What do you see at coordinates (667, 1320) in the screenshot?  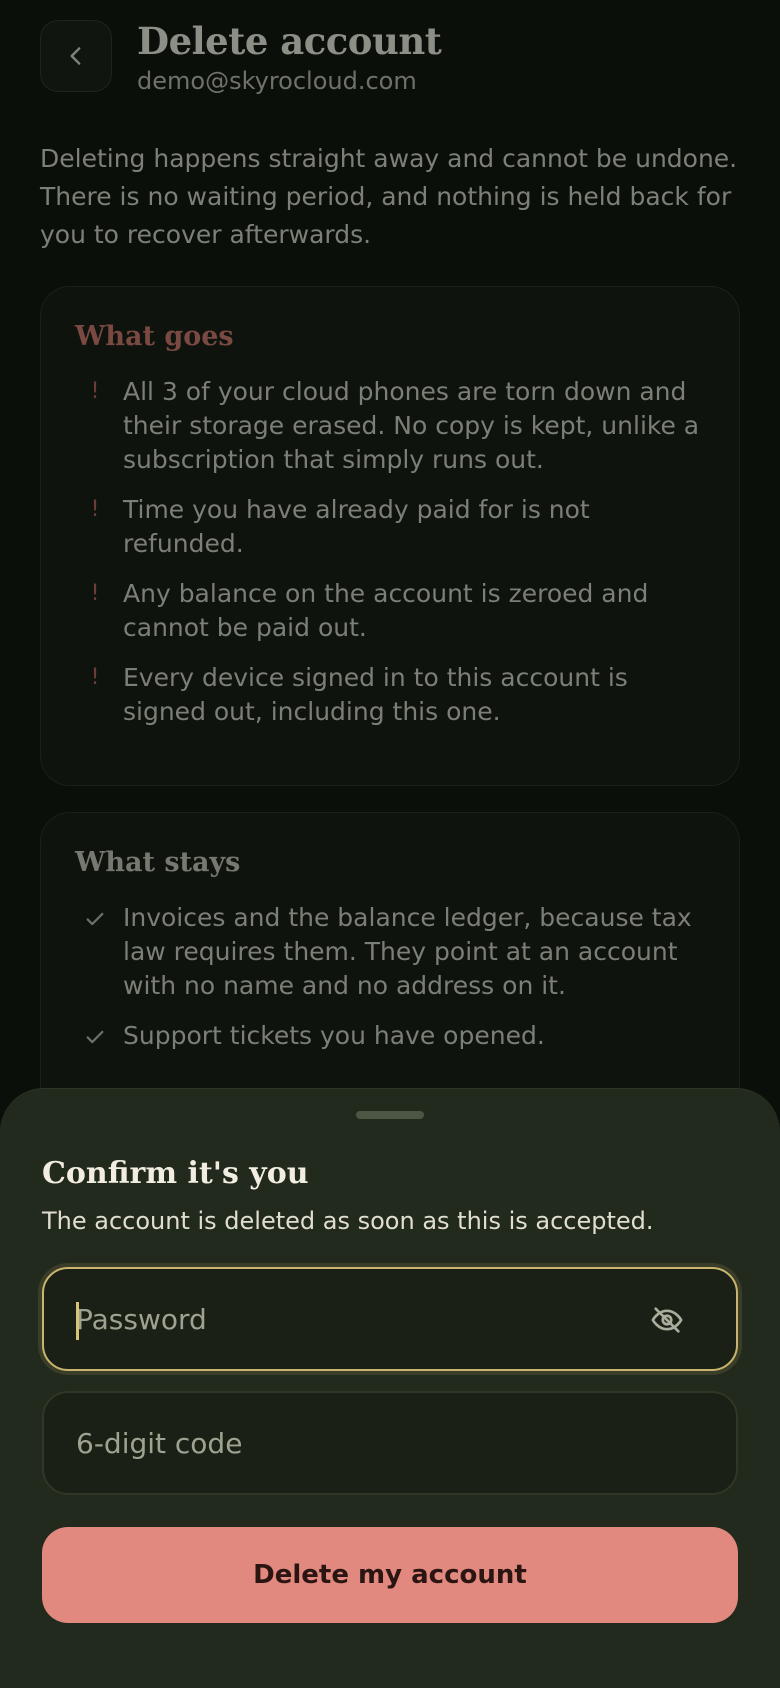 I see `eye-off-icon` at bounding box center [667, 1320].